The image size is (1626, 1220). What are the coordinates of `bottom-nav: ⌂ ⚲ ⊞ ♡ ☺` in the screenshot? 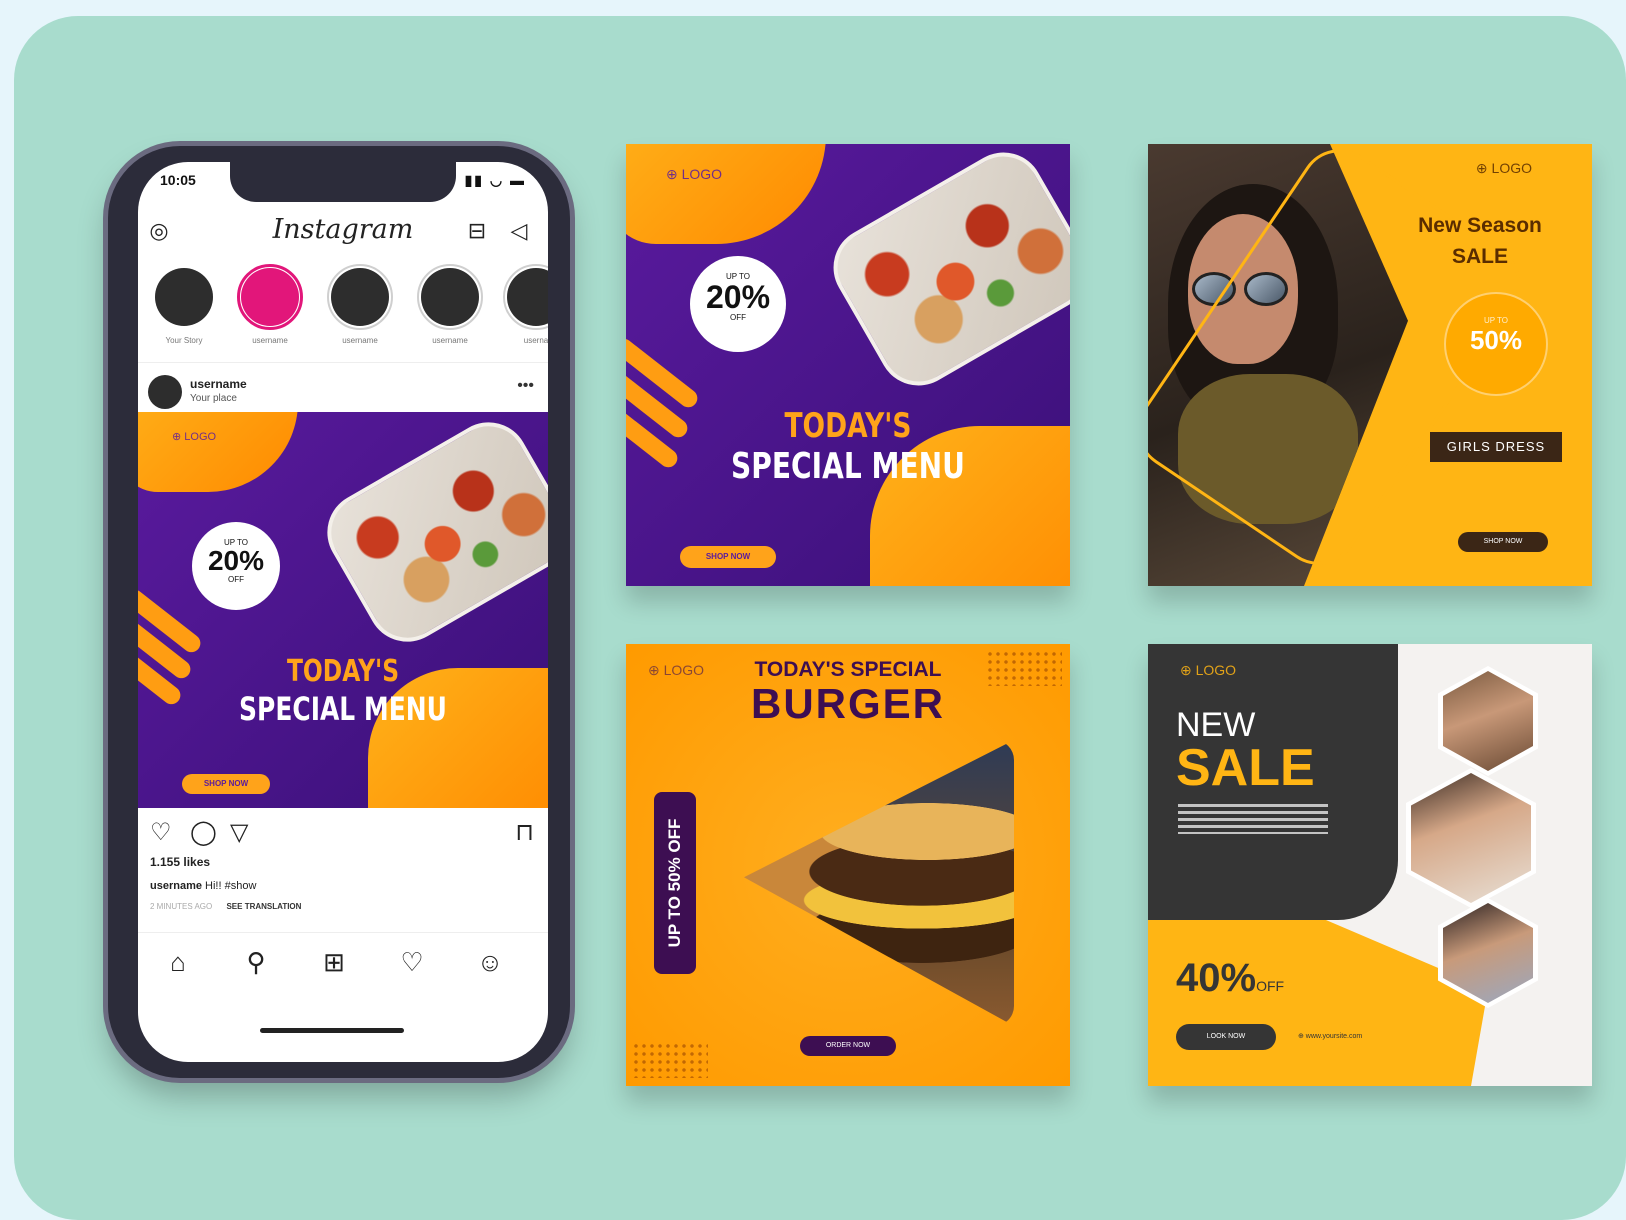 It's located at (343, 962).